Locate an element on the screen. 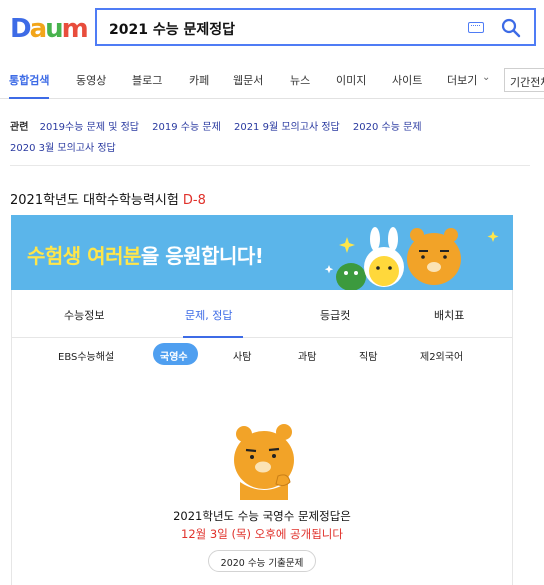 Image resolution: width=544 pixels, height=585 pixels. notice-line-2: 12월 3일 (목) 오후에 공개됩니다 is located at coordinates (262, 534).